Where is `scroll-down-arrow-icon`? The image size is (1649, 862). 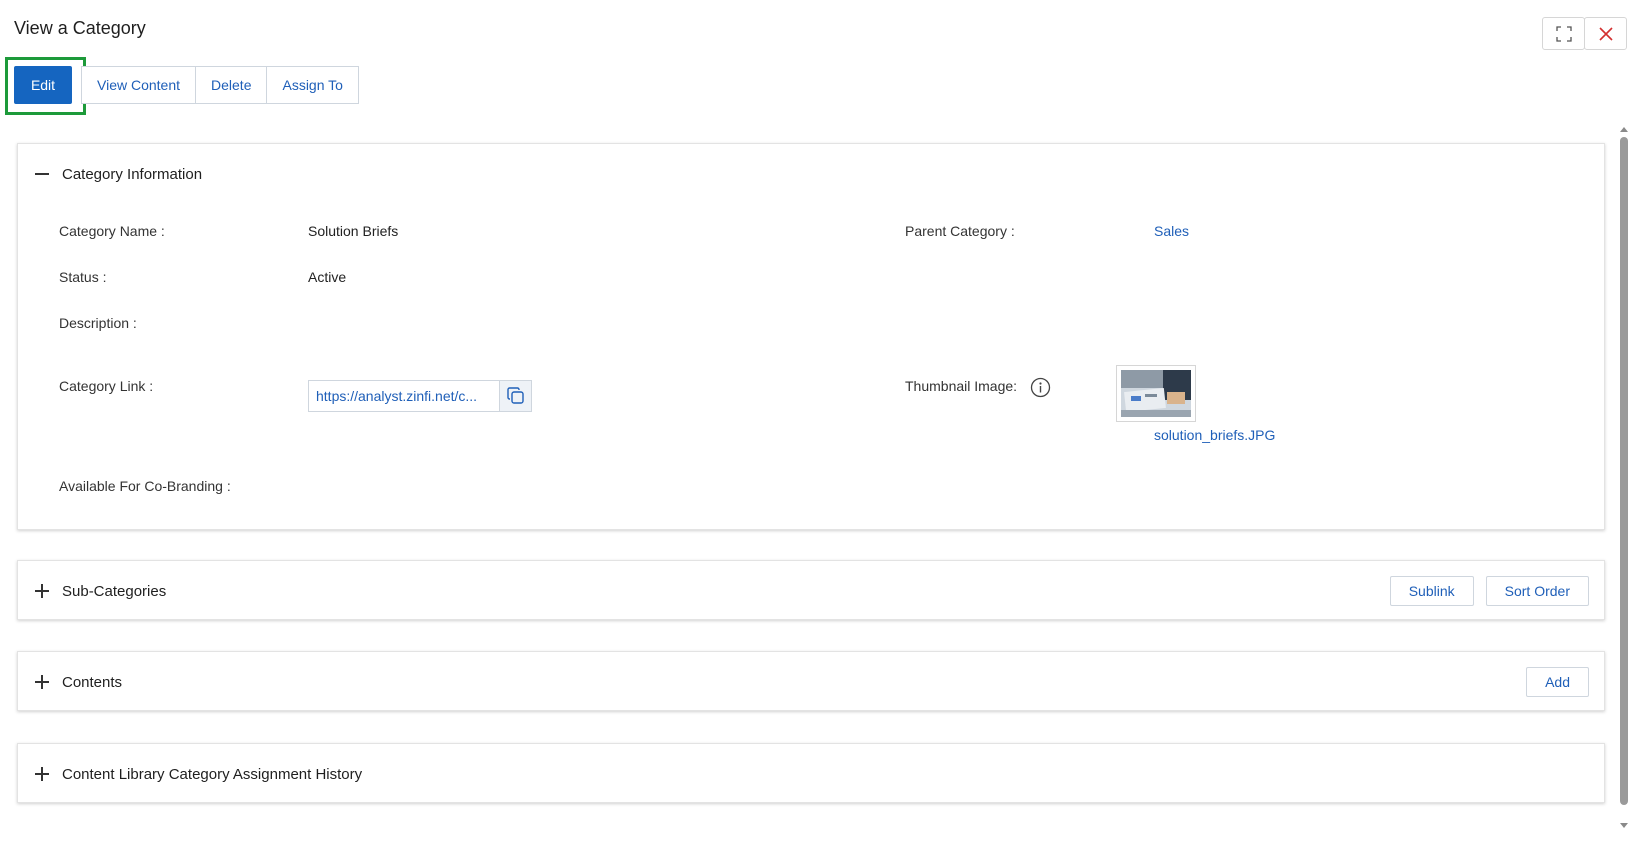 scroll-down-arrow-icon is located at coordinates (1624, 825).